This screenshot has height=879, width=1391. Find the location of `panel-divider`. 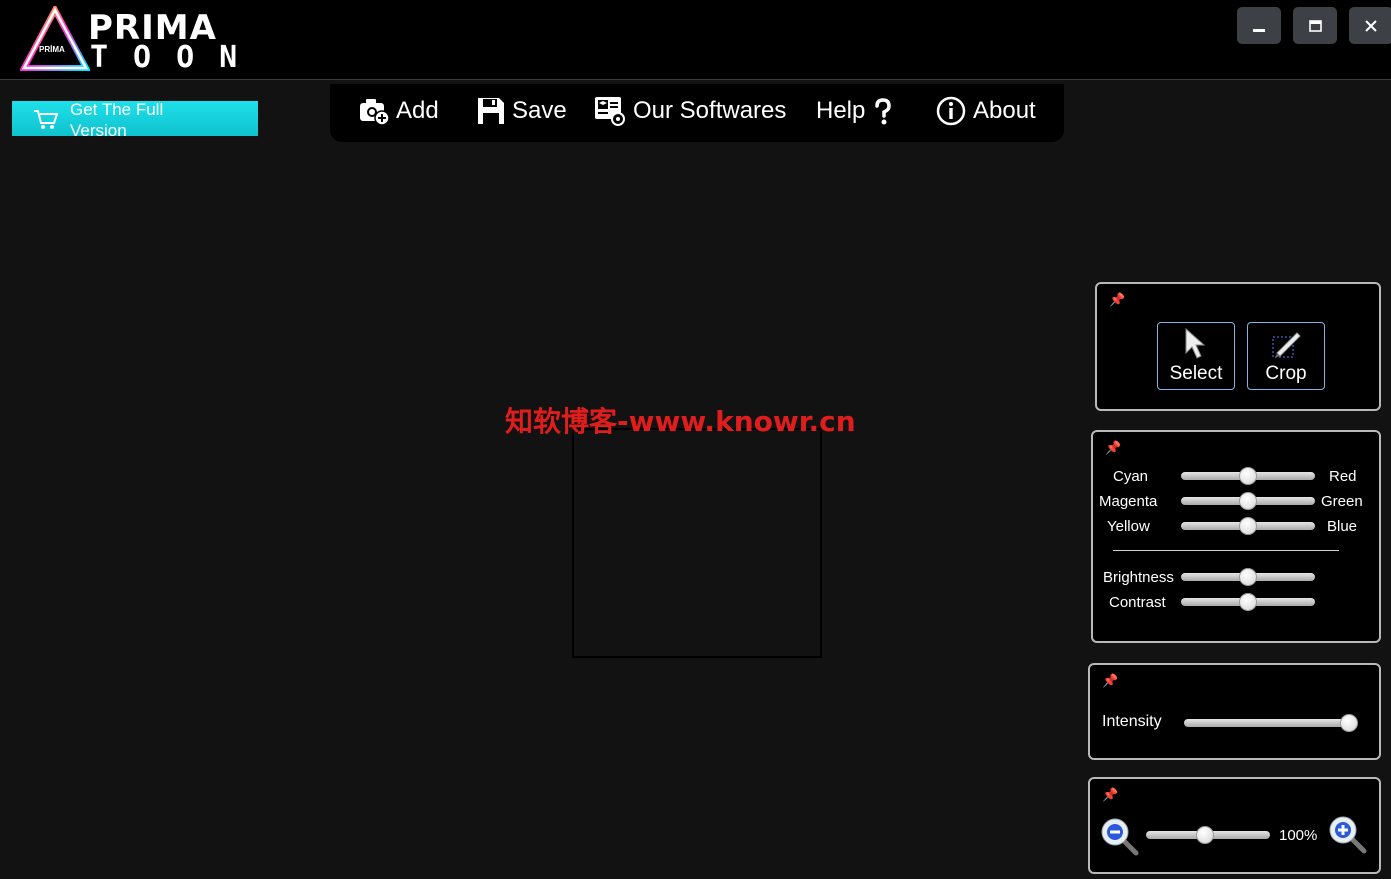

panel-divider is located at coordinates (1226, 550).